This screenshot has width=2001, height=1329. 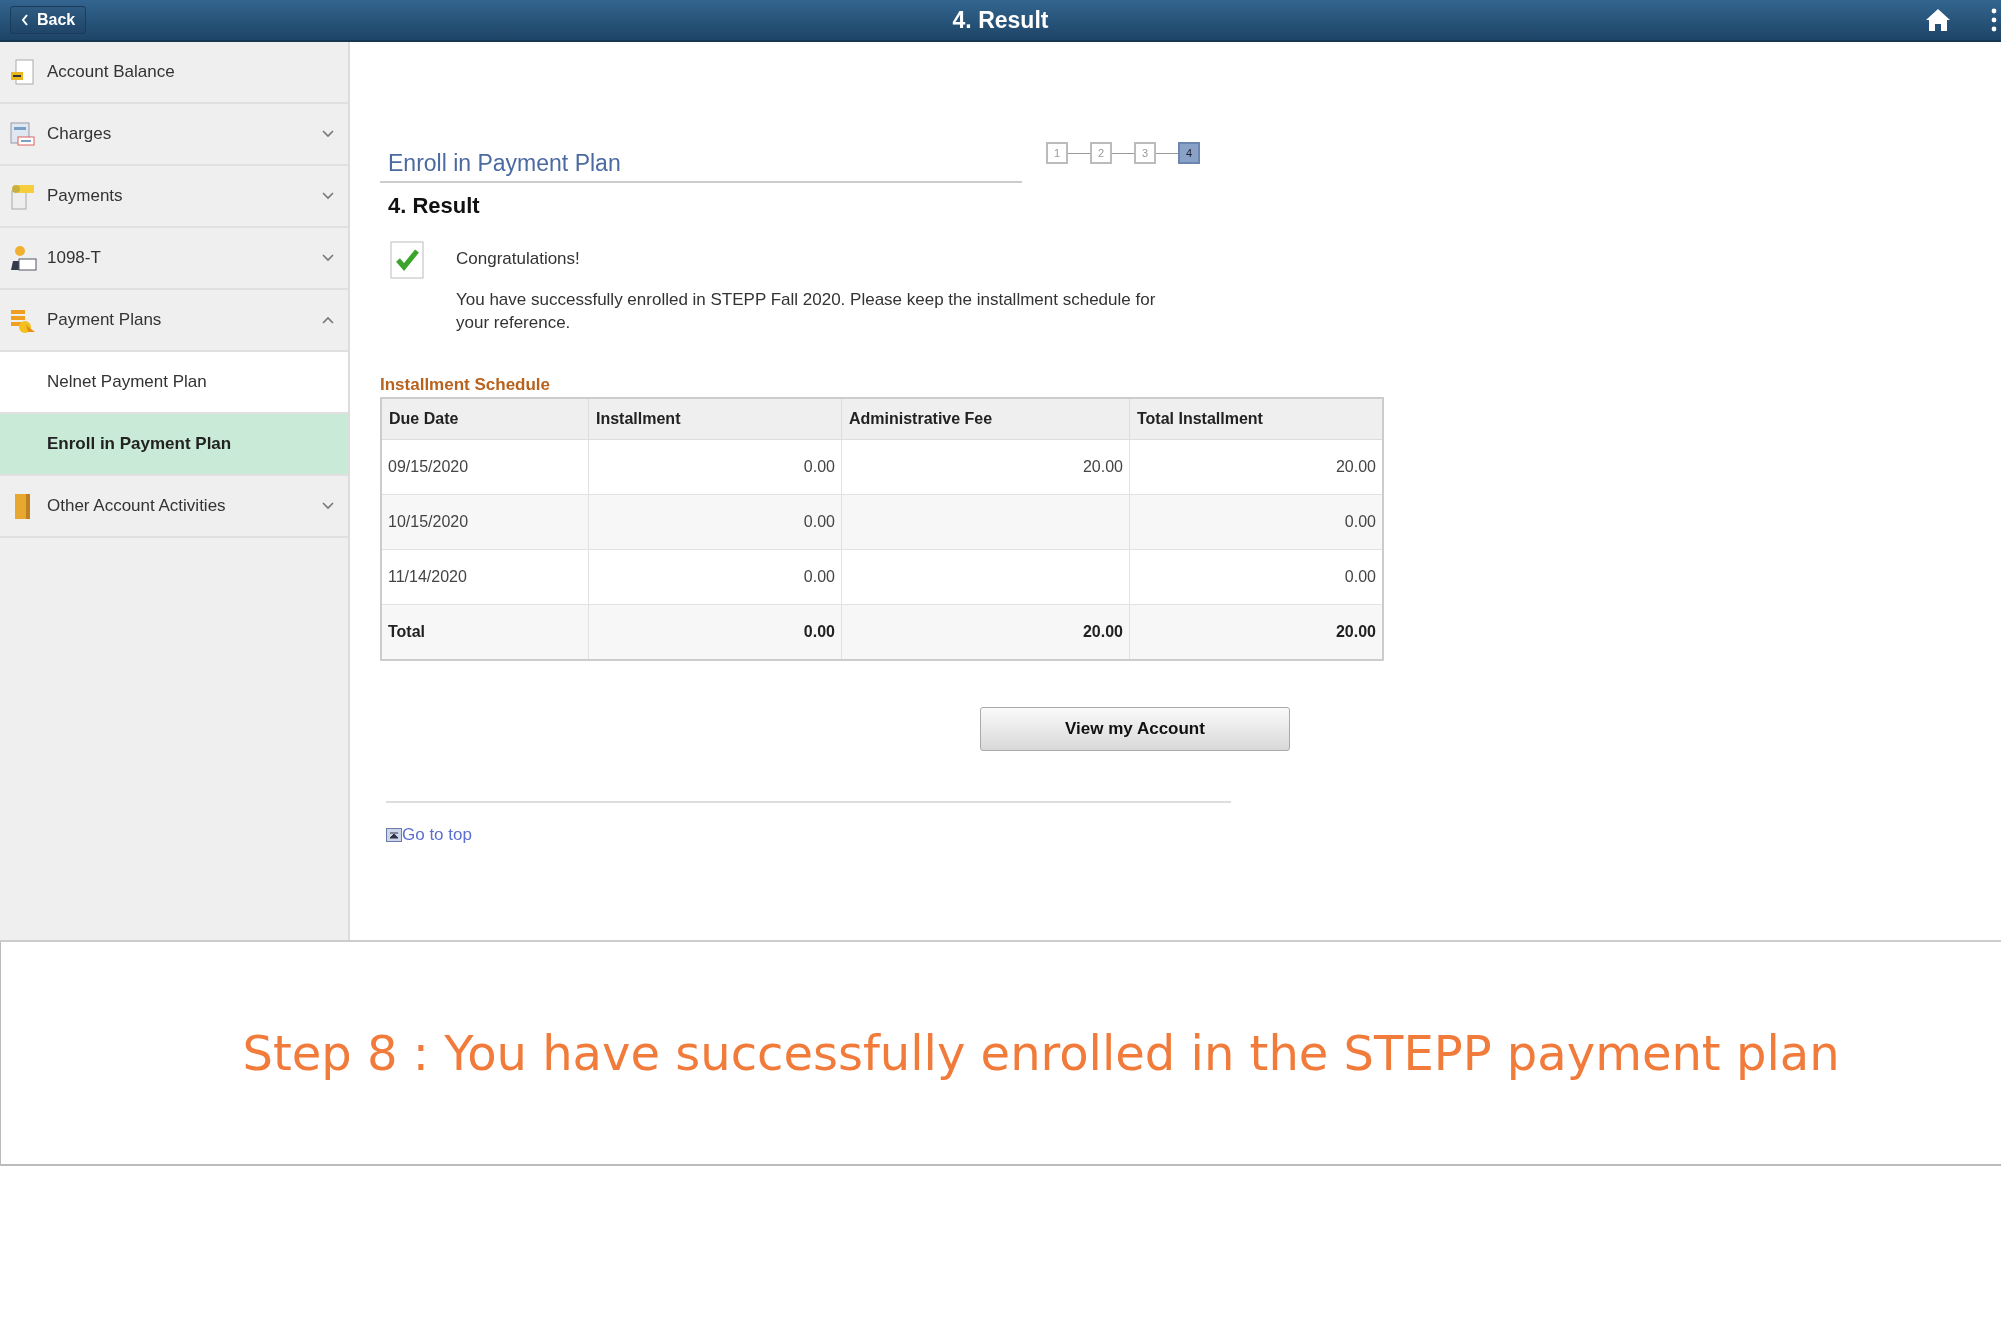 What do you see at coordinates (407, 260) in the screenshot?
I see `checkmark-icon` at bounding box center [407, 260].